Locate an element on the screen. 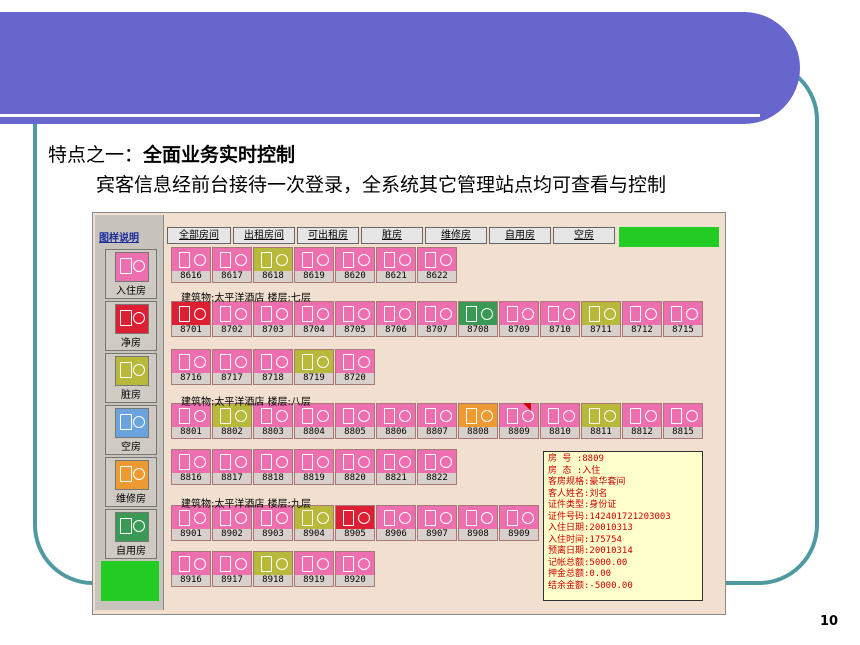  room-tile: 8802 is located at coordinates (232, 421).